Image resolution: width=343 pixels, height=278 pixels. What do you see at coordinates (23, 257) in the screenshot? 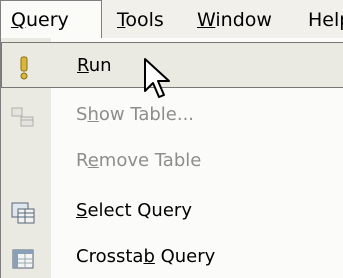
I see `crosstab-query-icon` at bounding box center [23, 257].